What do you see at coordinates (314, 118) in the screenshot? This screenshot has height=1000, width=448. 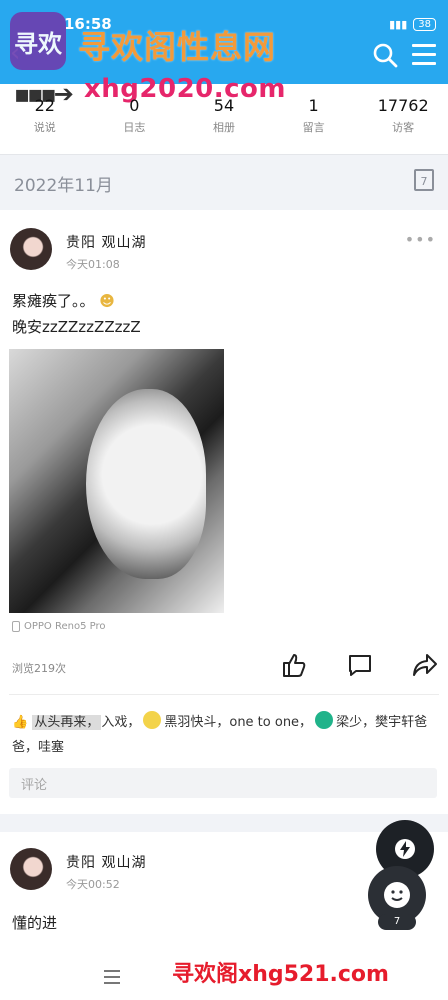 I see `stat-liuyan: 1 留言` at bounding box center [314, 118].